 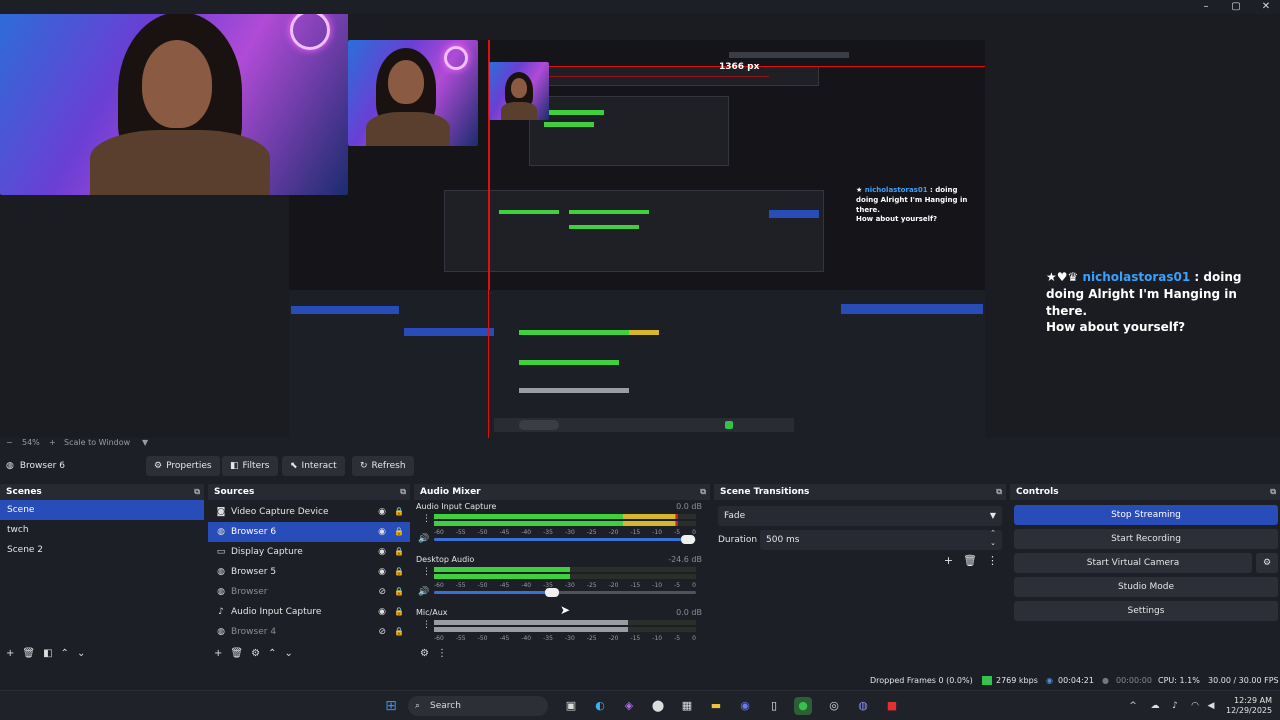 What do you see at coordinates (102, 530) in the screenshot?
I see `scene-item: twch` at bounding box center [102, 530].